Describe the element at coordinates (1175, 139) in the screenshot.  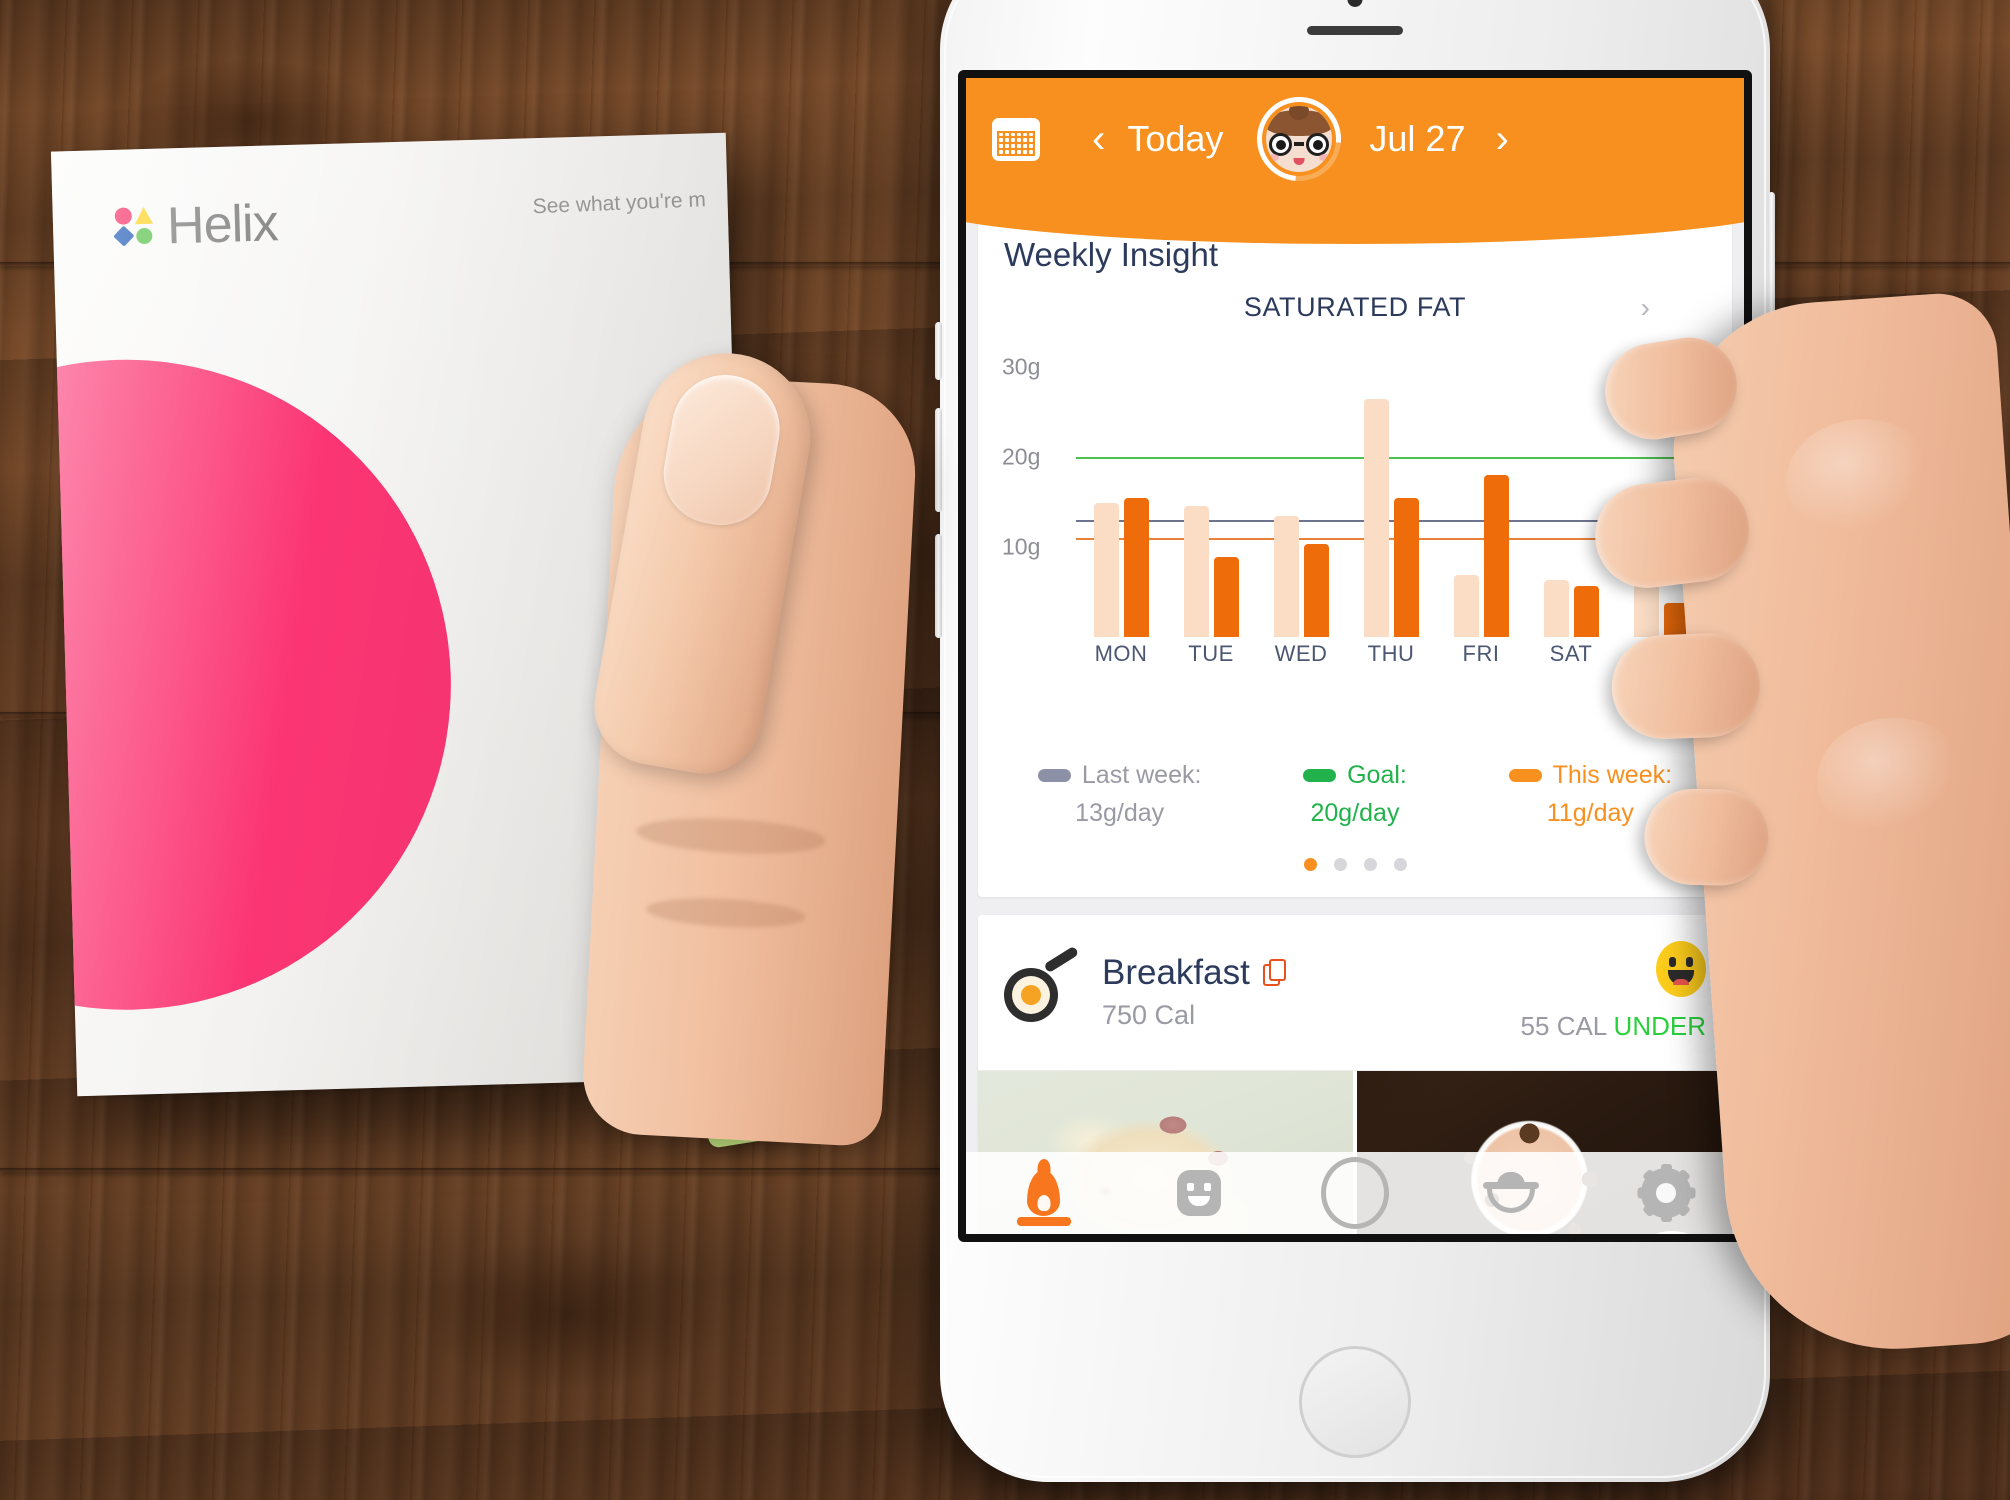
I see `today-label: Today` at that location.